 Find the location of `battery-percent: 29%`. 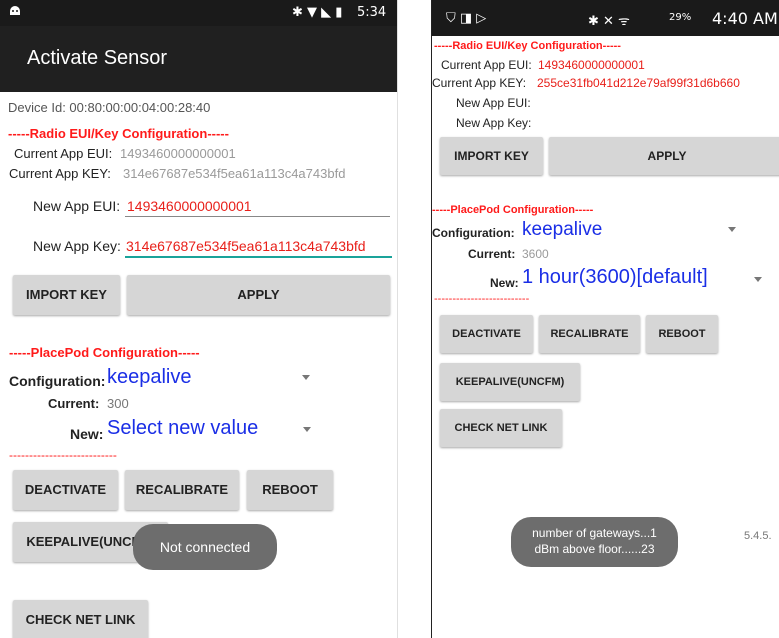

battery-percent: 29% is located at coordinates (680, 17).